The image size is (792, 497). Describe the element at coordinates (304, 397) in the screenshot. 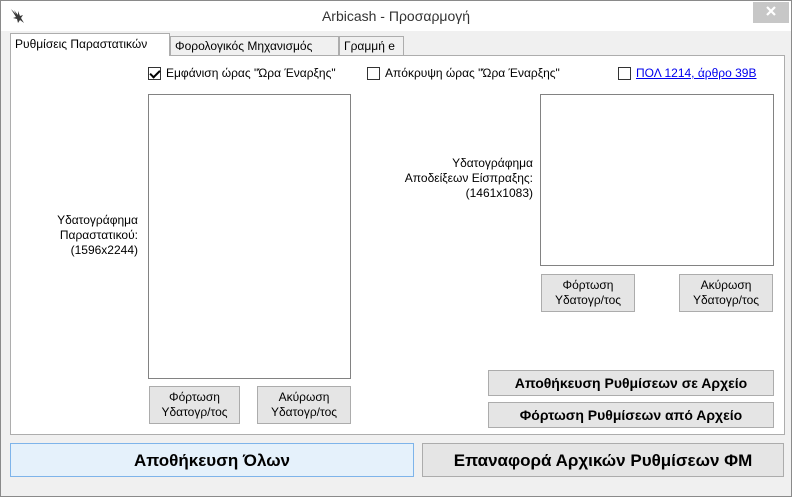

I see `cancel-invoice-watermark-line1: Ακύρωση` at that location.